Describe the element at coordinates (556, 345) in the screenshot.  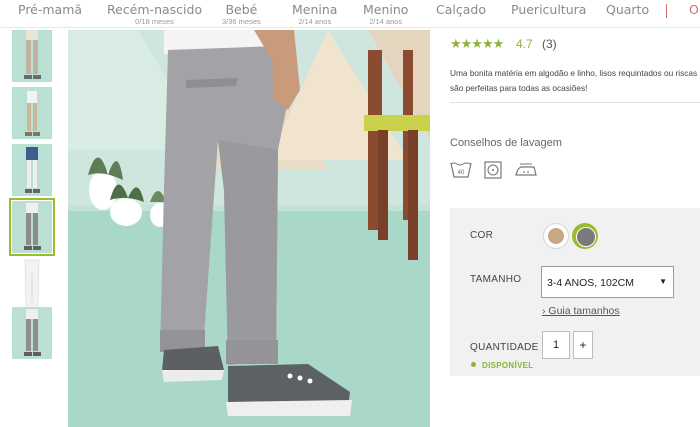
I see `quantity-input: 1` at that location.